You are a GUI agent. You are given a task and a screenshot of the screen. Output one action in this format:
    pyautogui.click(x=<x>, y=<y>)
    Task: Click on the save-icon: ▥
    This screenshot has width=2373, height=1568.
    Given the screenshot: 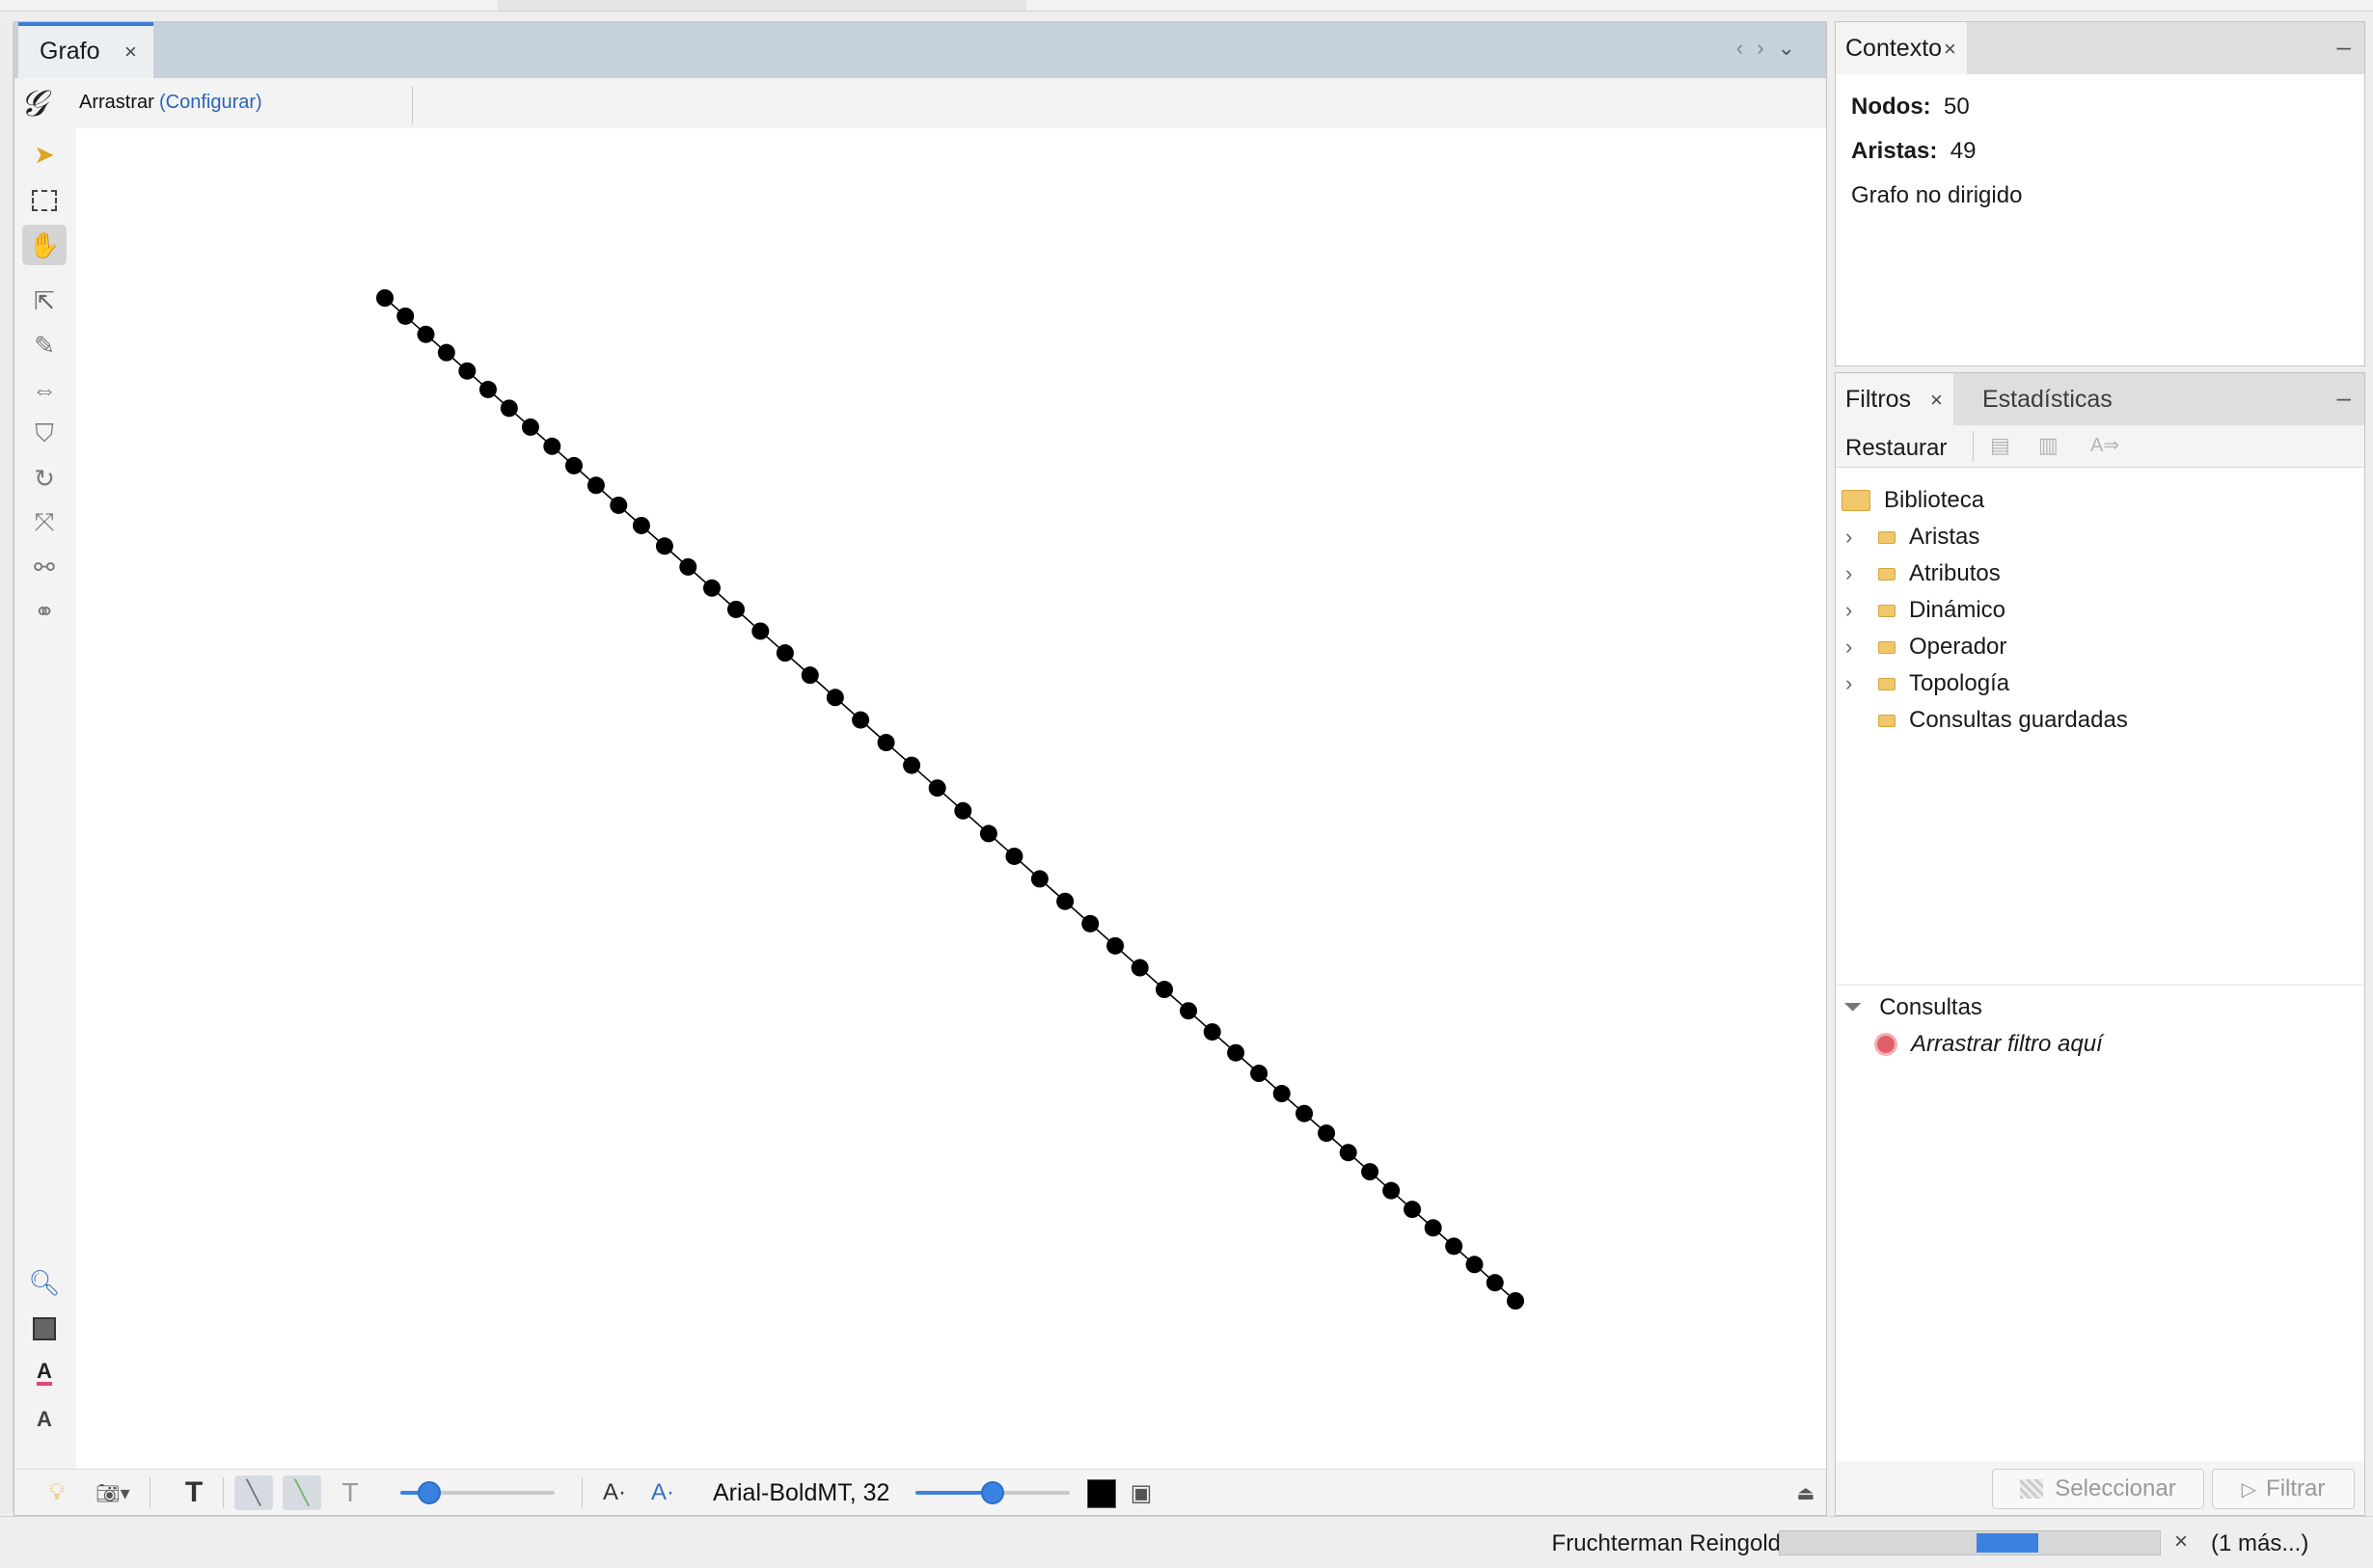 What is the action you would take?
    pyautogui.click(x=2048, y=445)
    